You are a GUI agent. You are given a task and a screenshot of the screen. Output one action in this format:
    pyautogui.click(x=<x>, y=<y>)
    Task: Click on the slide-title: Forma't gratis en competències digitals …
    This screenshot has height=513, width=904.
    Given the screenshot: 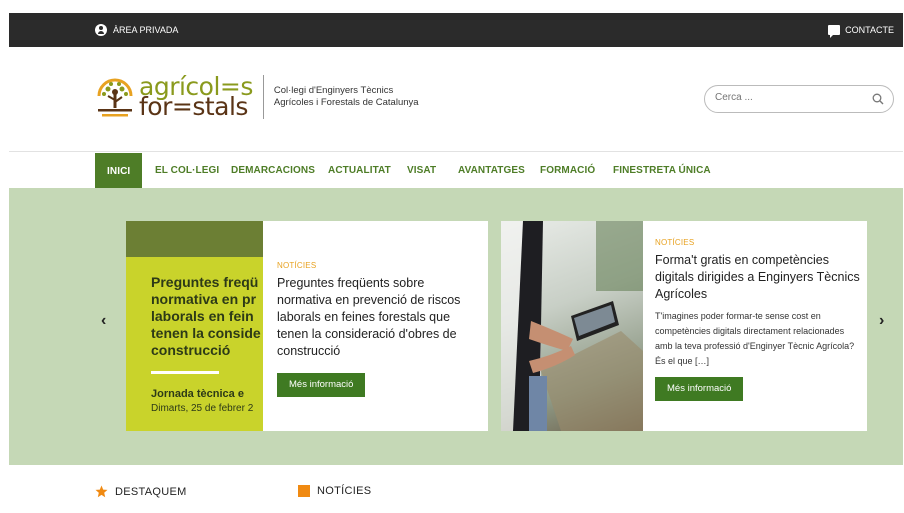 What is the action you would take?
    pyautogui.click(x=757, y=277)
    